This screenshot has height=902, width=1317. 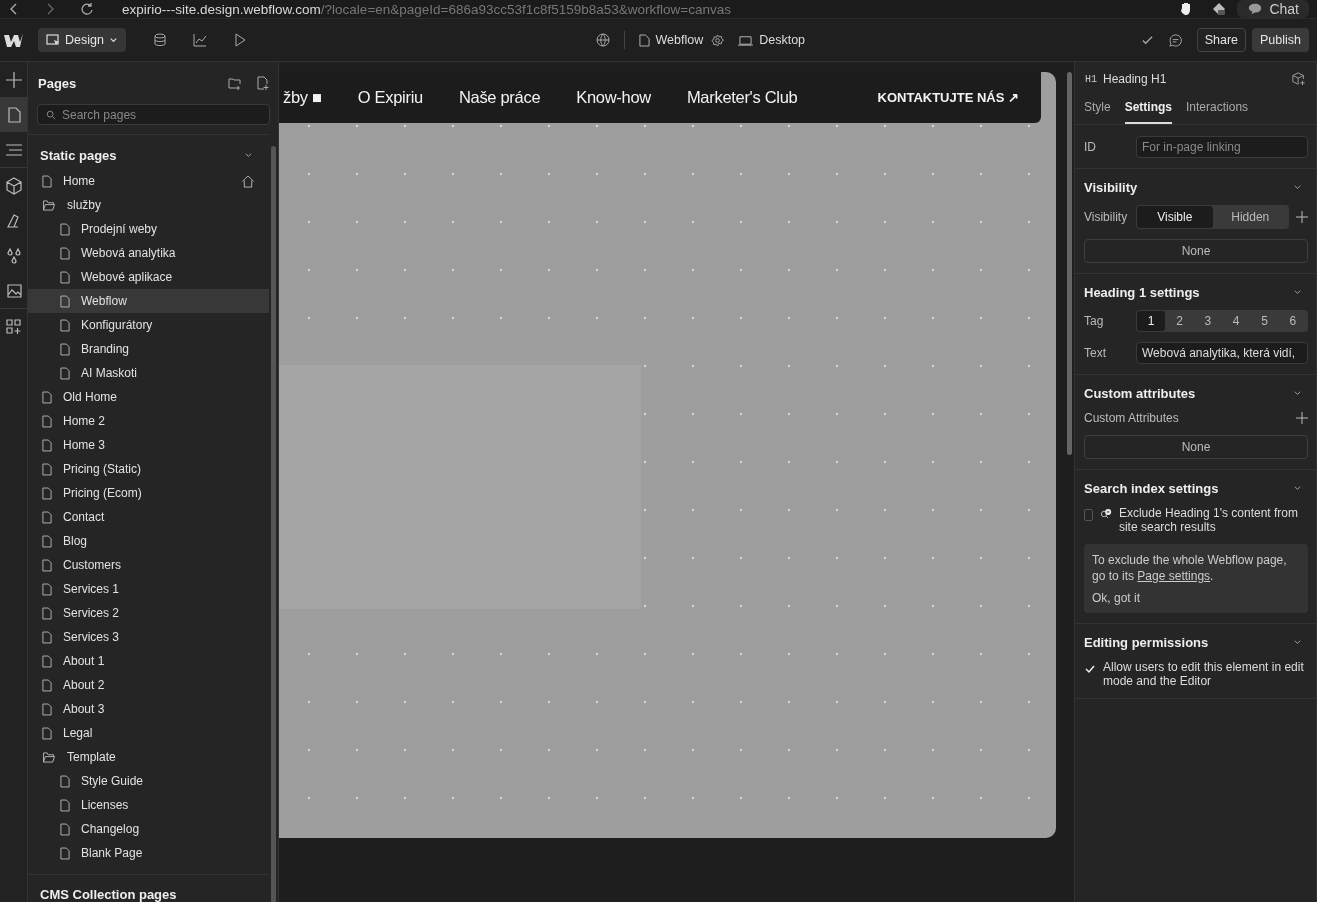 What do you see at coordinates (235, 83) in the screenshot?
I see `new-folder-icon` at bounding box center [235, 83].